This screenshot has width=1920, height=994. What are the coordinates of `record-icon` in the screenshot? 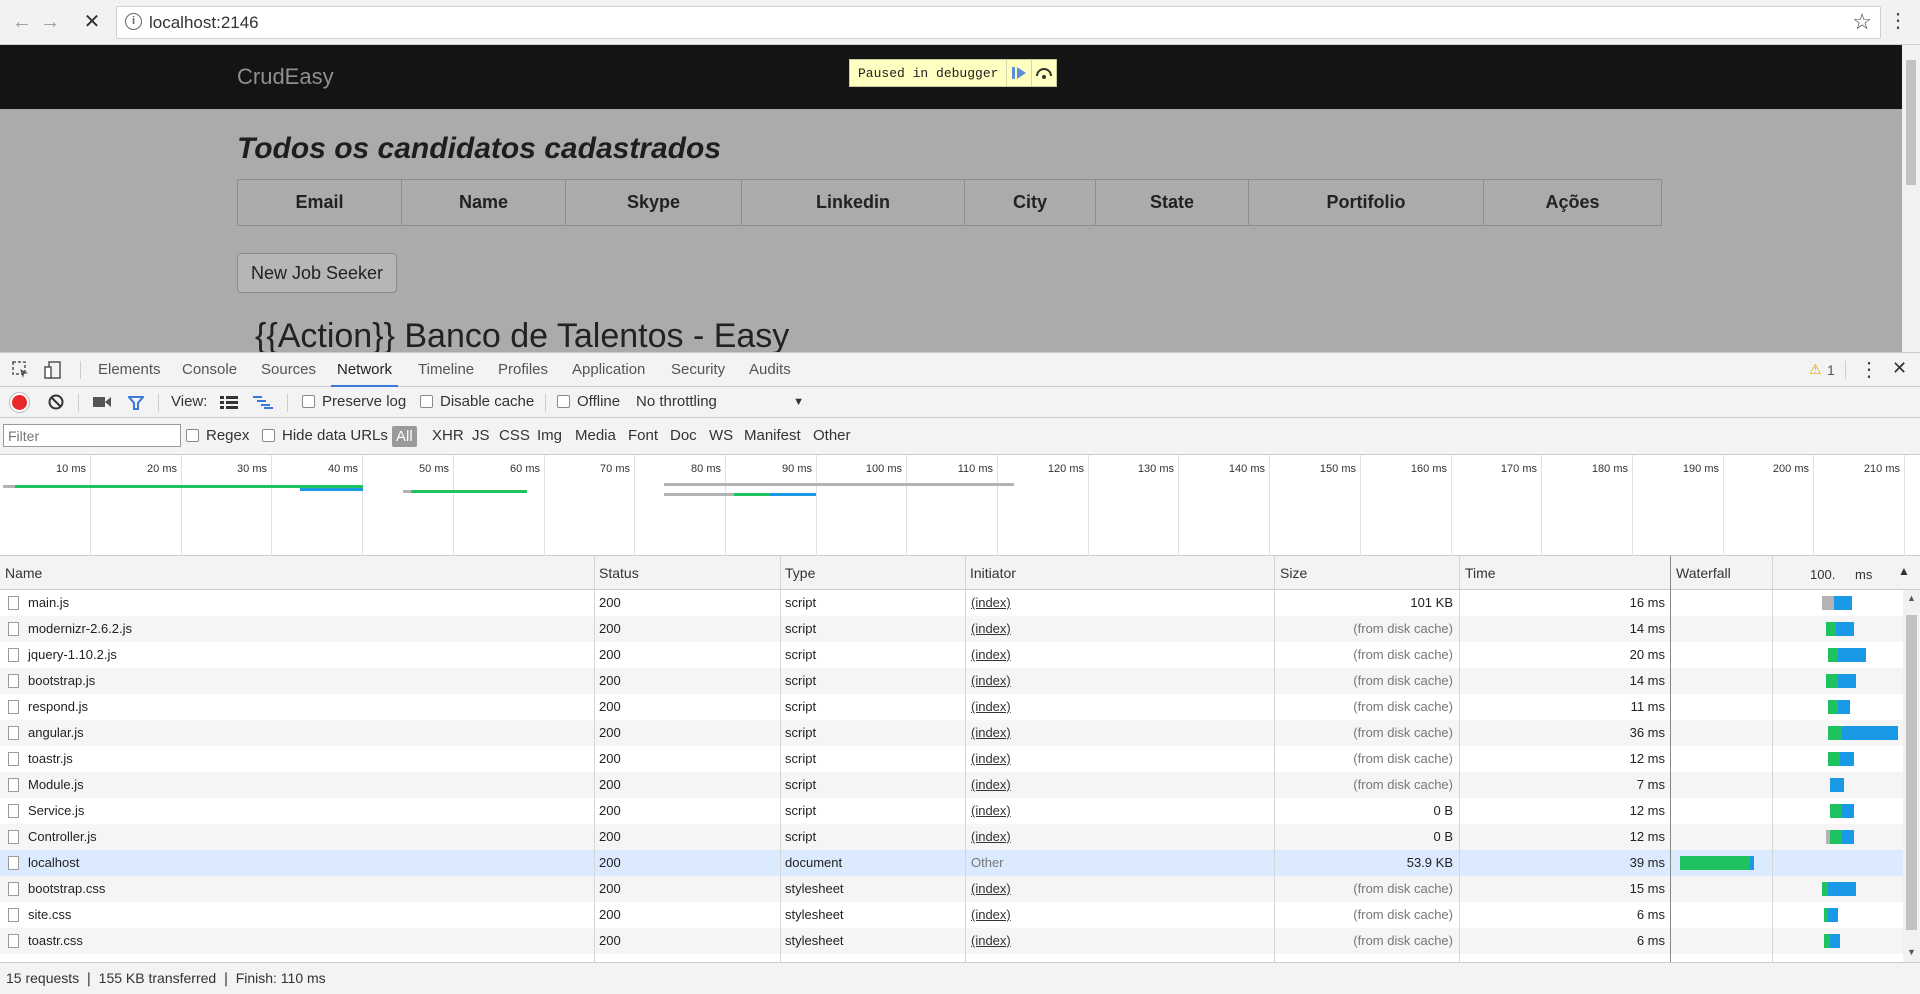 It's located at (19, 402).